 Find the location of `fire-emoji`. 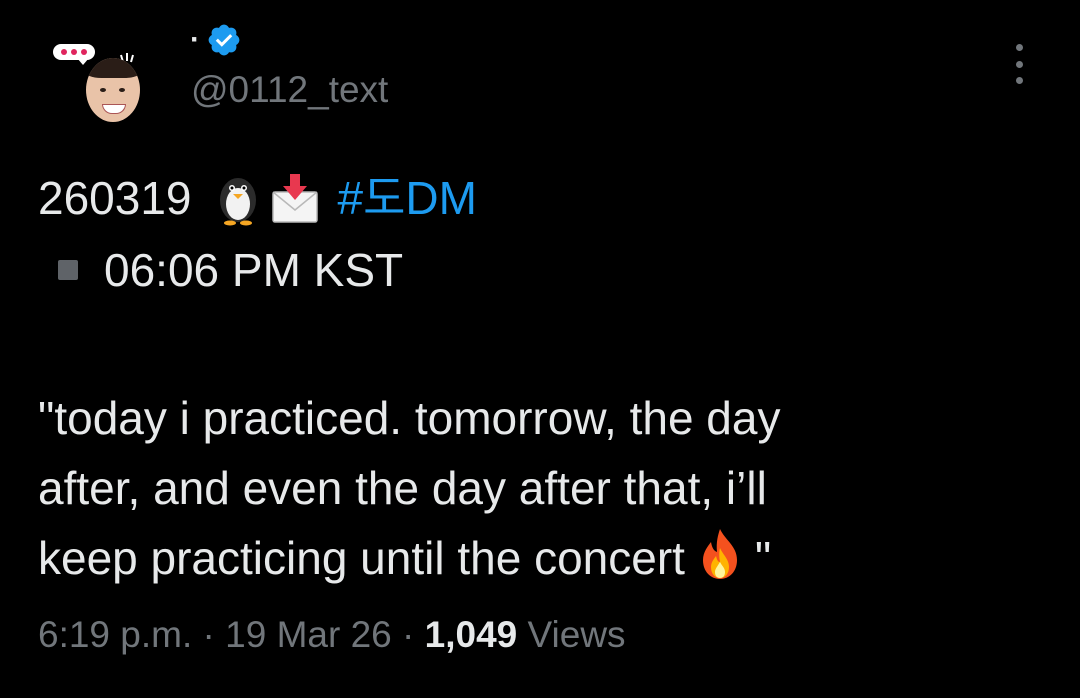

fire-emoji is located at coordinates (719, 554).